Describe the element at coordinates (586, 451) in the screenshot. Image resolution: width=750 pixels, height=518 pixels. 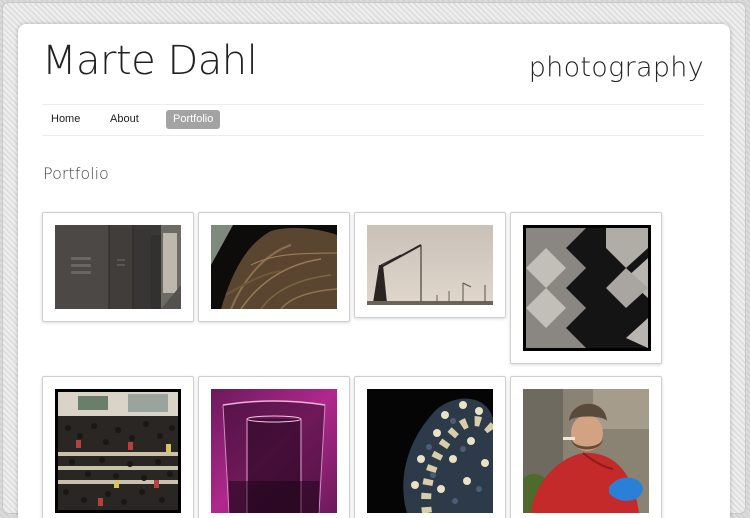
I see `portrait-photo` at that location.